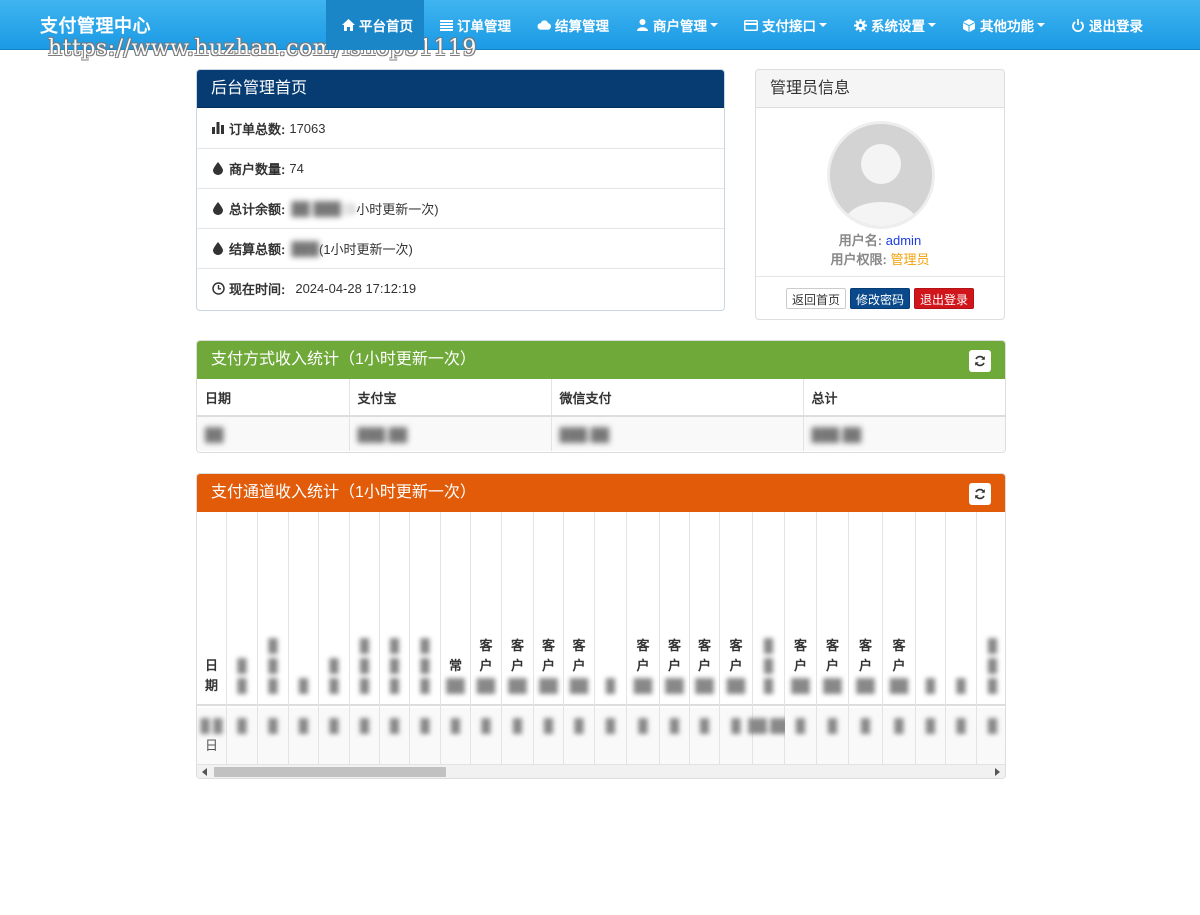  Describe the element at coordinates (879, 298) in the screenshot. I see `change-password-button: 修改密码` at that location.